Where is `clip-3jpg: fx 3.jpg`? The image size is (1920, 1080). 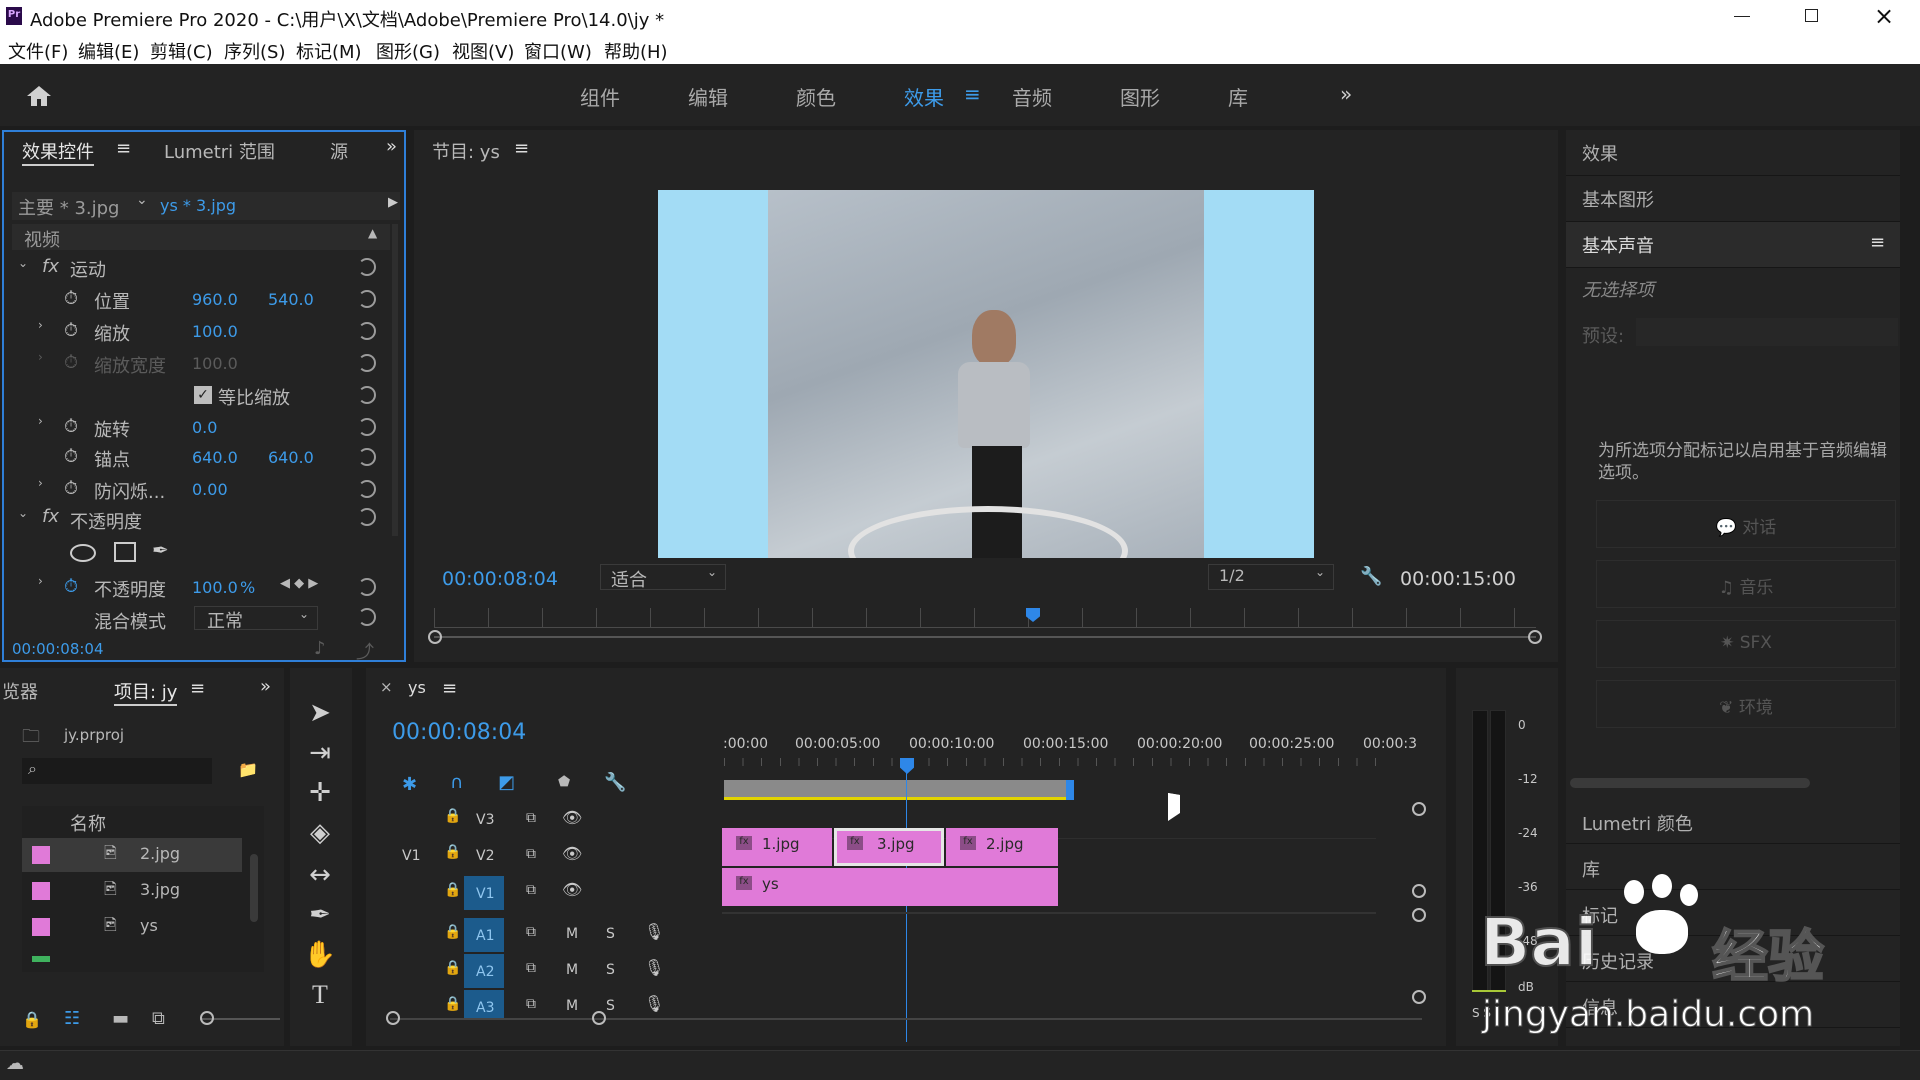 clip-3jpg: fx 3.jpg is located at coordinates (889, 847).